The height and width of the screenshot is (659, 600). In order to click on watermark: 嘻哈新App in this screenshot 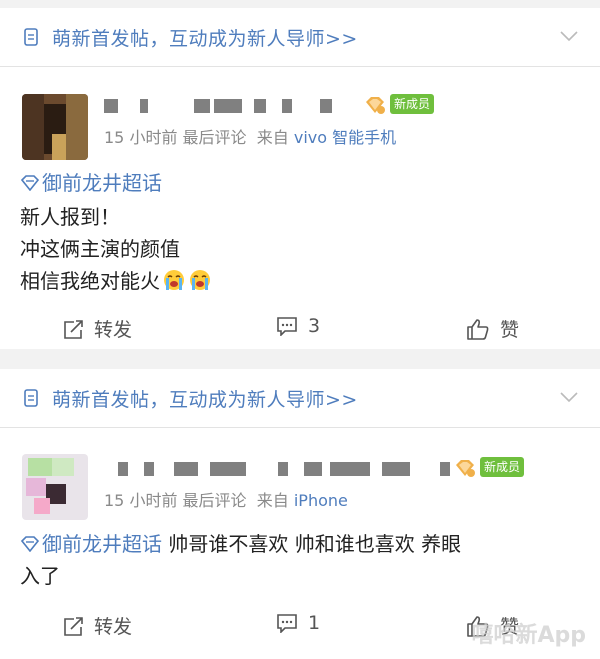, I will do `click(528, 635)`.